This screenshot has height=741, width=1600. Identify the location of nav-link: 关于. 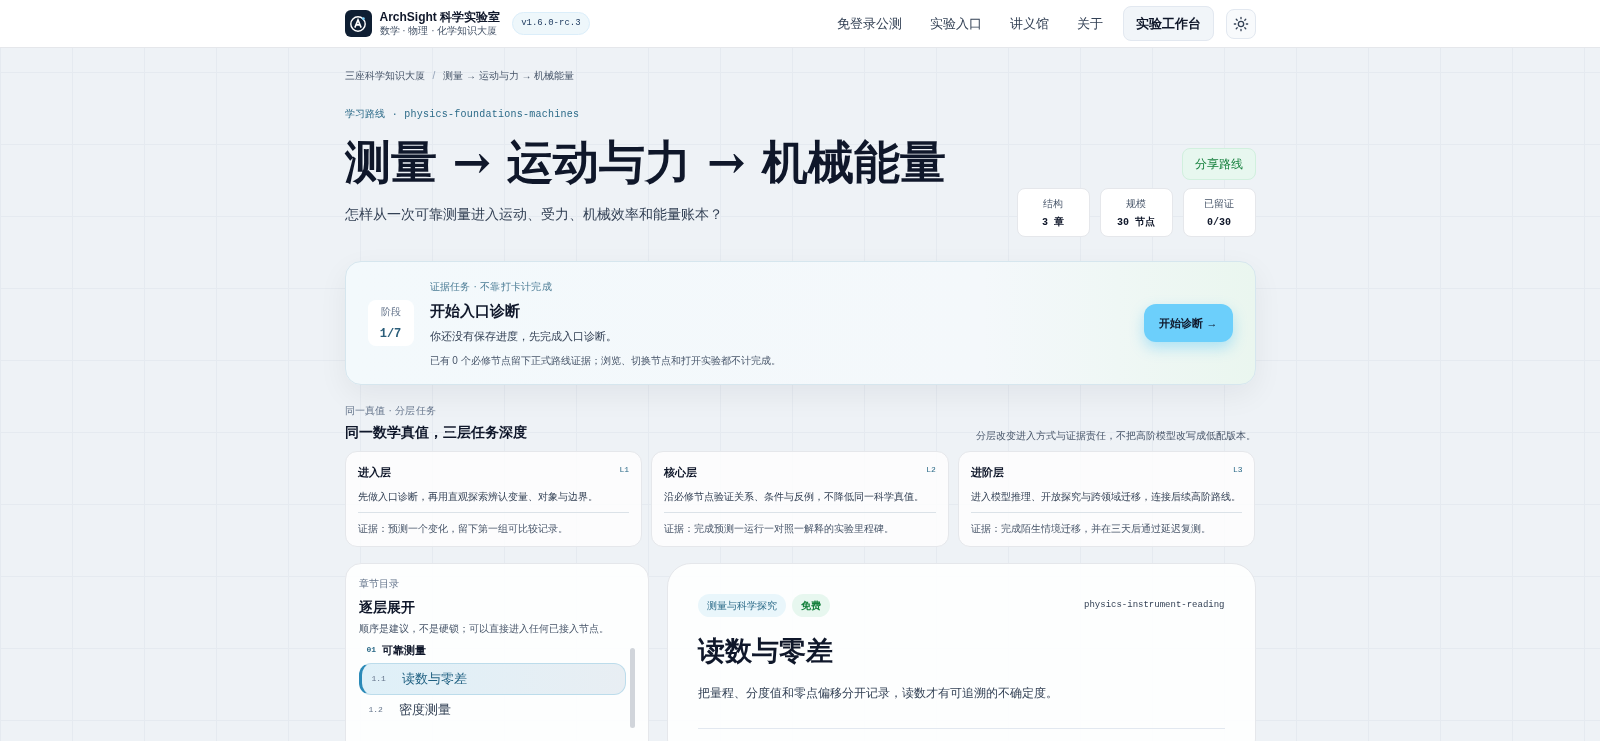
(1089, 23).